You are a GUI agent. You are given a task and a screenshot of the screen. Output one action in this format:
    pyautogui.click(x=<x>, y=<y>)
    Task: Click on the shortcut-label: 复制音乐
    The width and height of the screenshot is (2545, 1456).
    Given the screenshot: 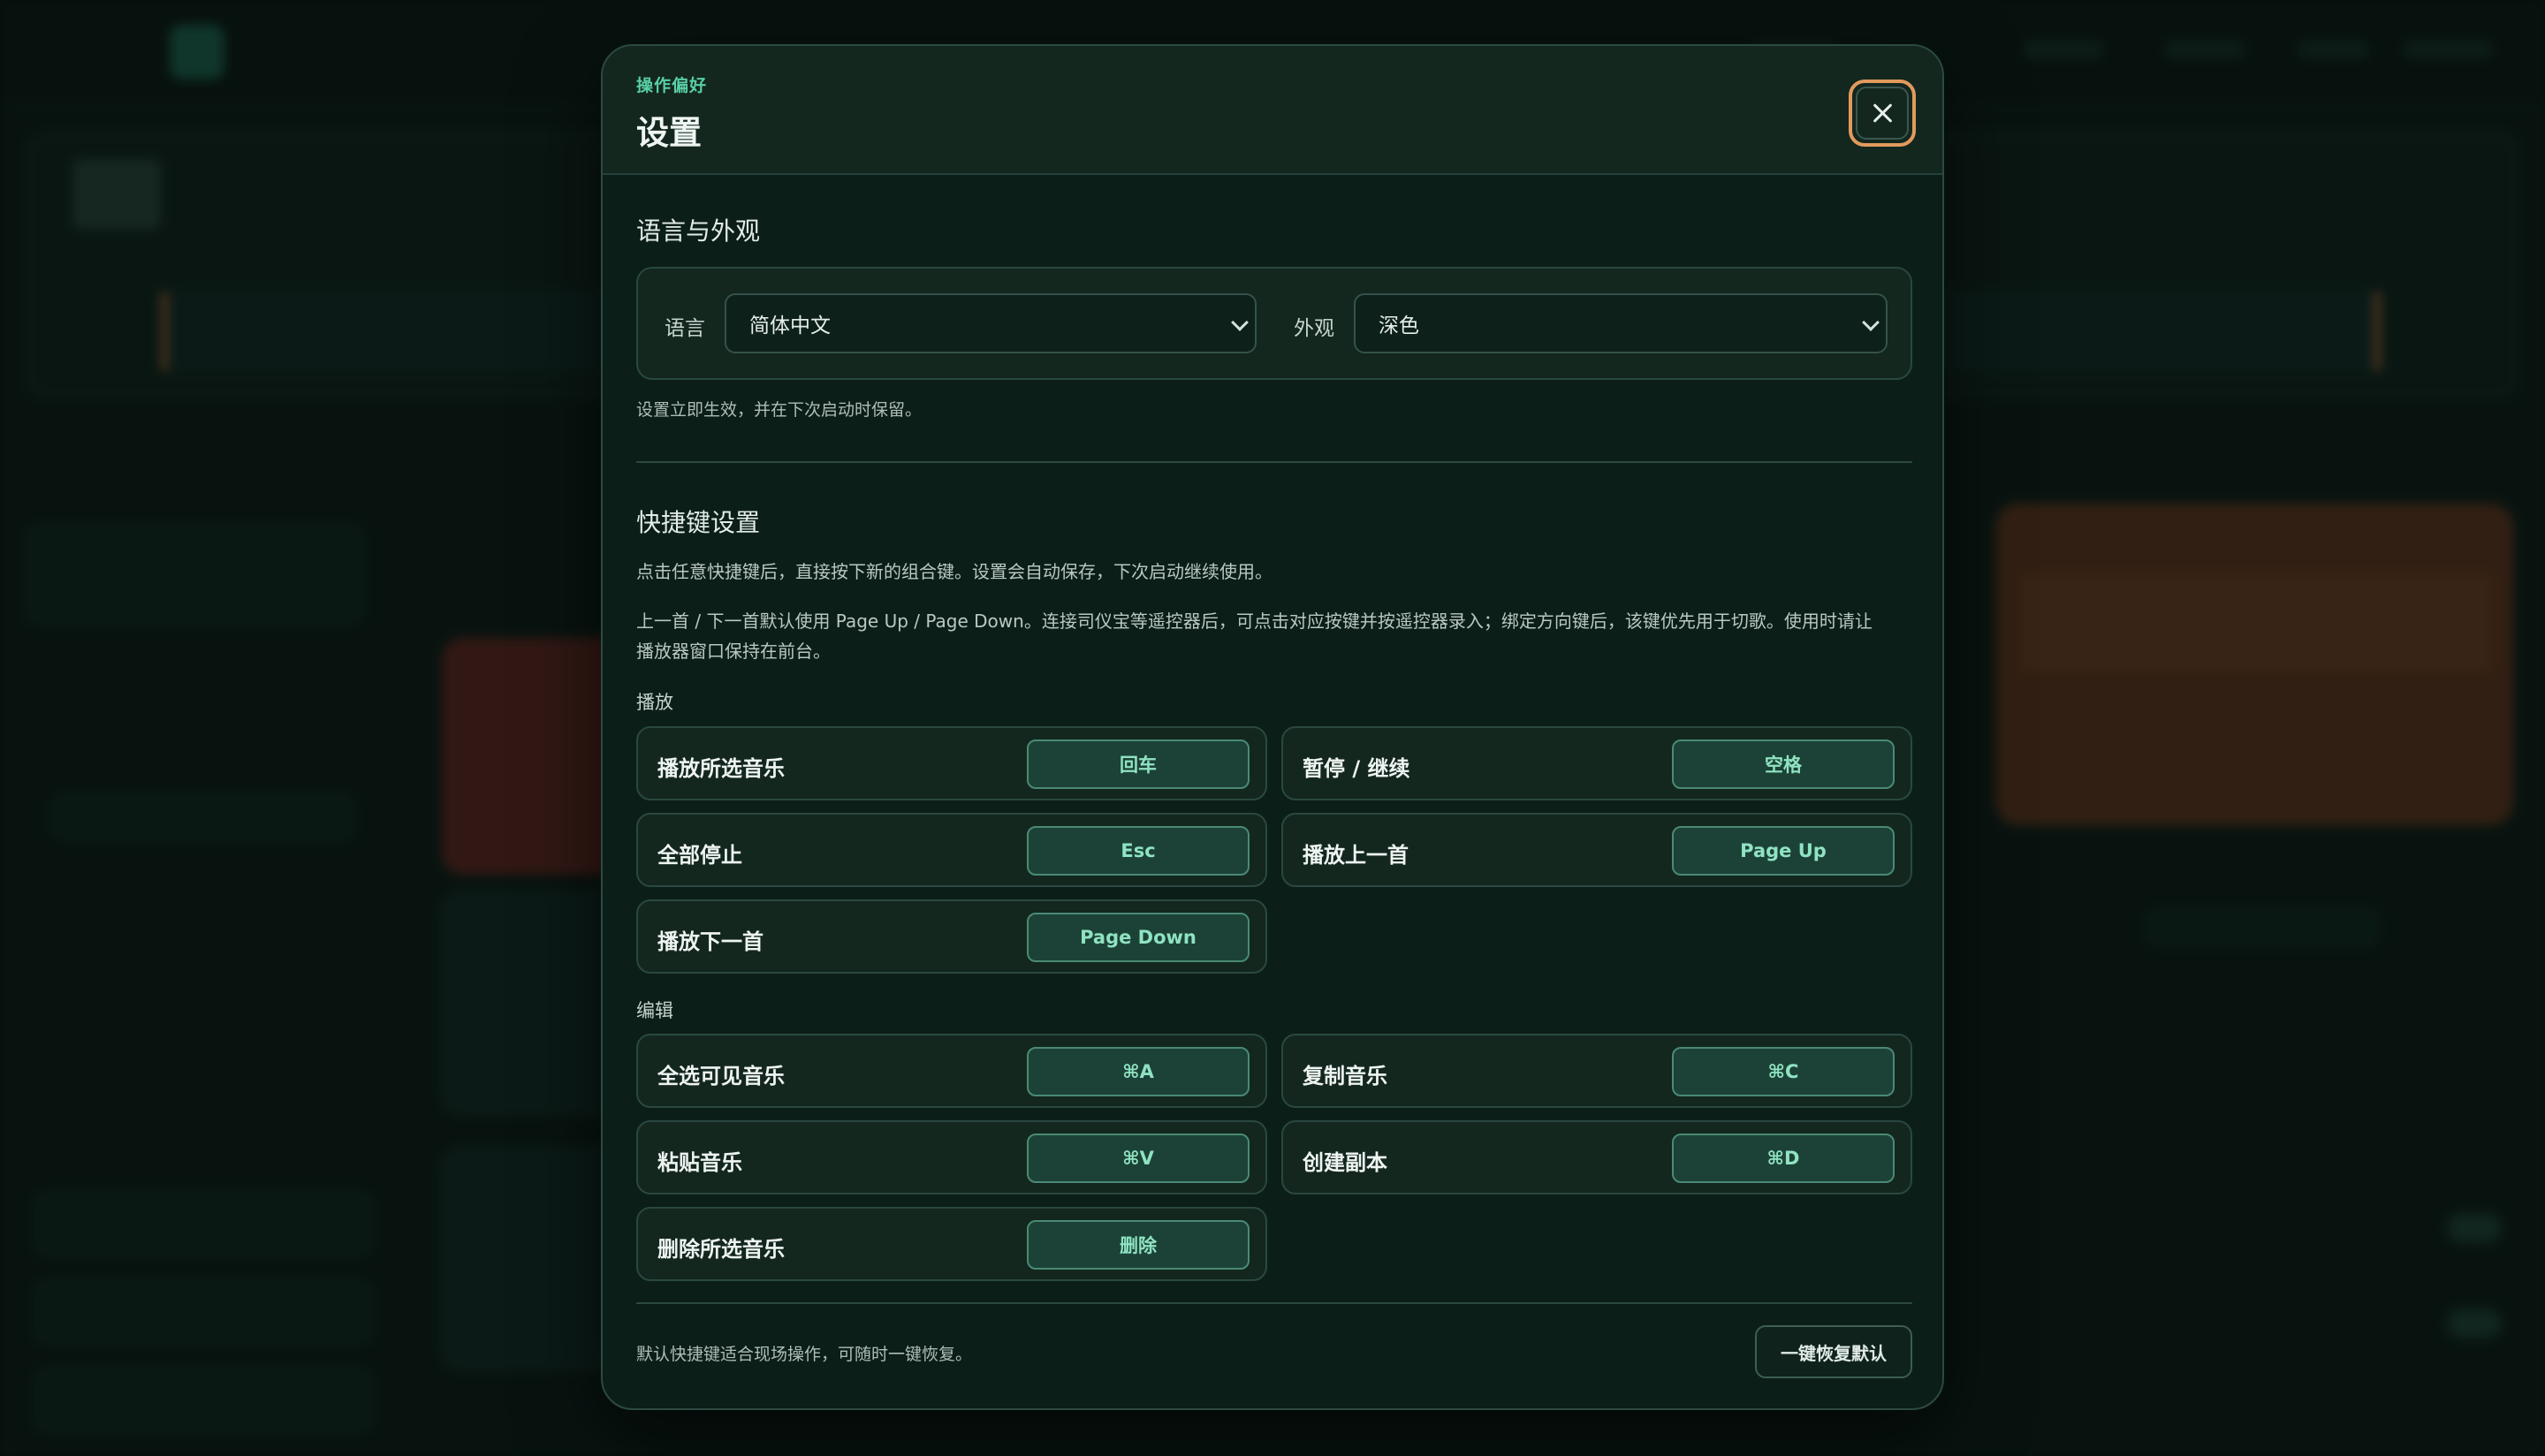 What is the action you would take?
    pyautogui.click(x=1345, y=1076)
    